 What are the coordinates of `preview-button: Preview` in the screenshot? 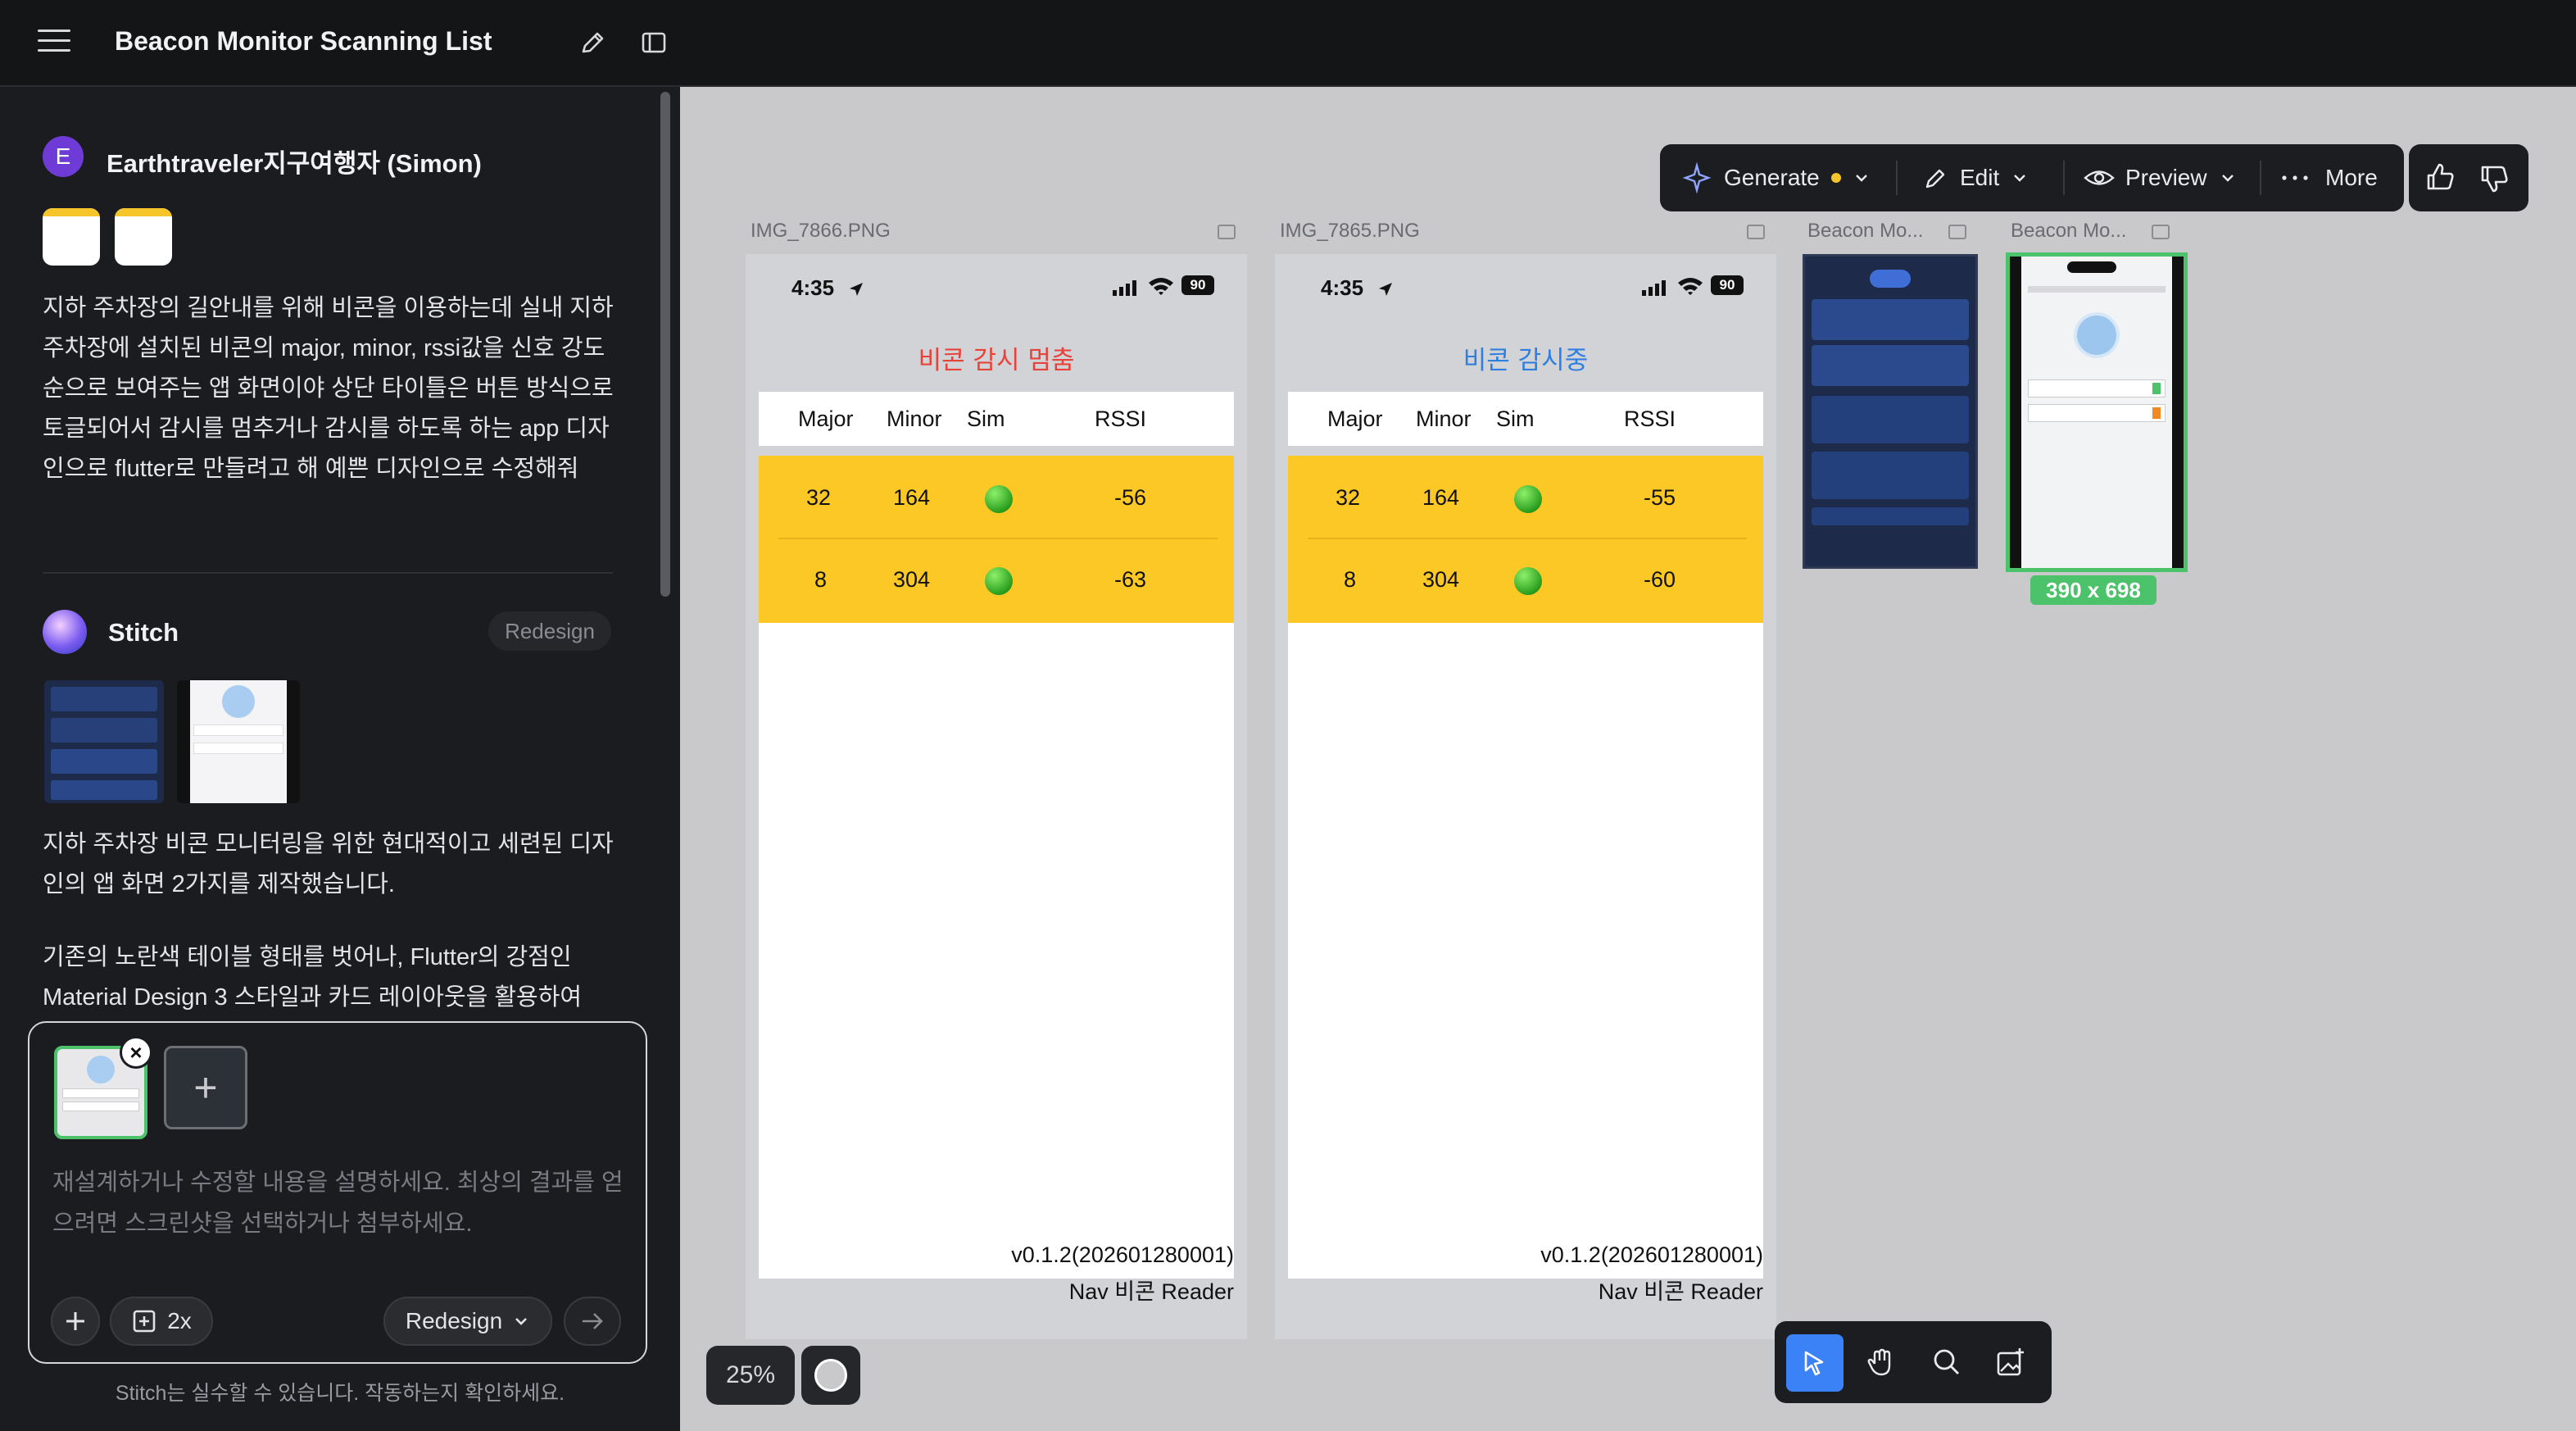 It's located at (2160, 177).